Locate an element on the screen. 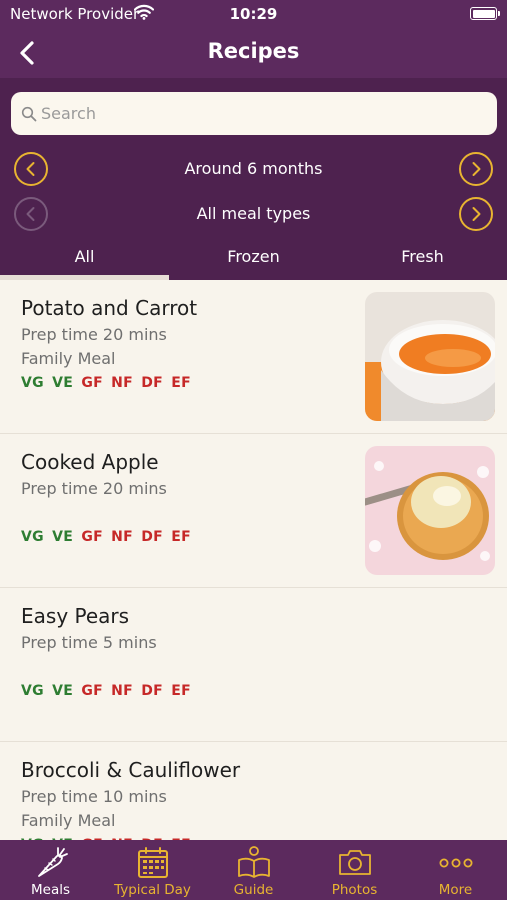 The width and height of the screenshot is (507, 900). navigation-bar: Recipes is located at coordinates (253, 53).